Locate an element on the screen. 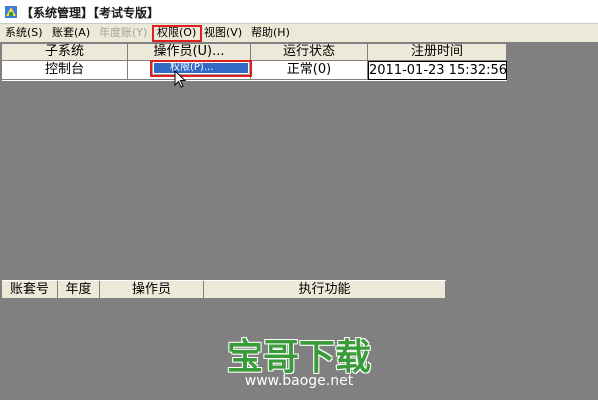 The width and height of the screenshot is (598, 400). menu-system: 系统(S) is located at coordinates (24, 33).